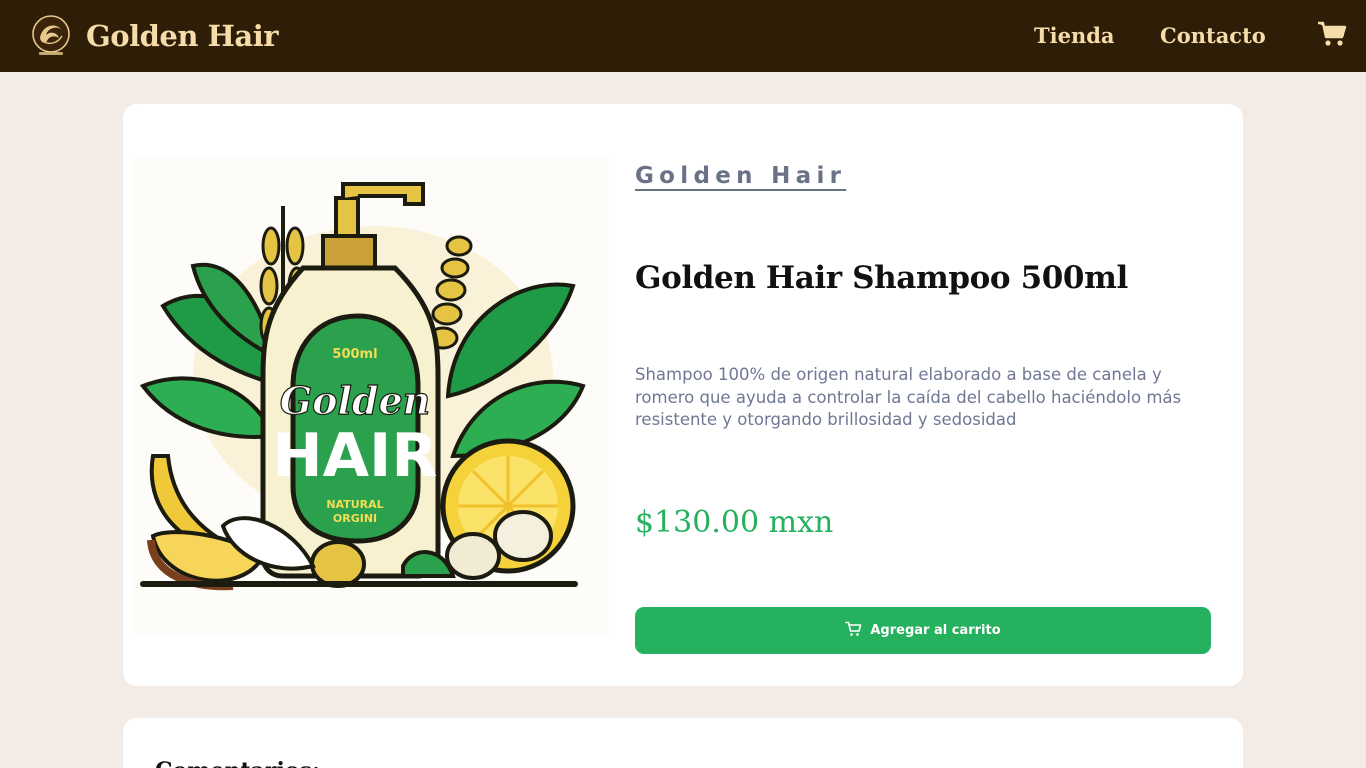 The width and height of the screenshot is (1366, 768). I want to click on cart-plus-icon, so click(853, 630).